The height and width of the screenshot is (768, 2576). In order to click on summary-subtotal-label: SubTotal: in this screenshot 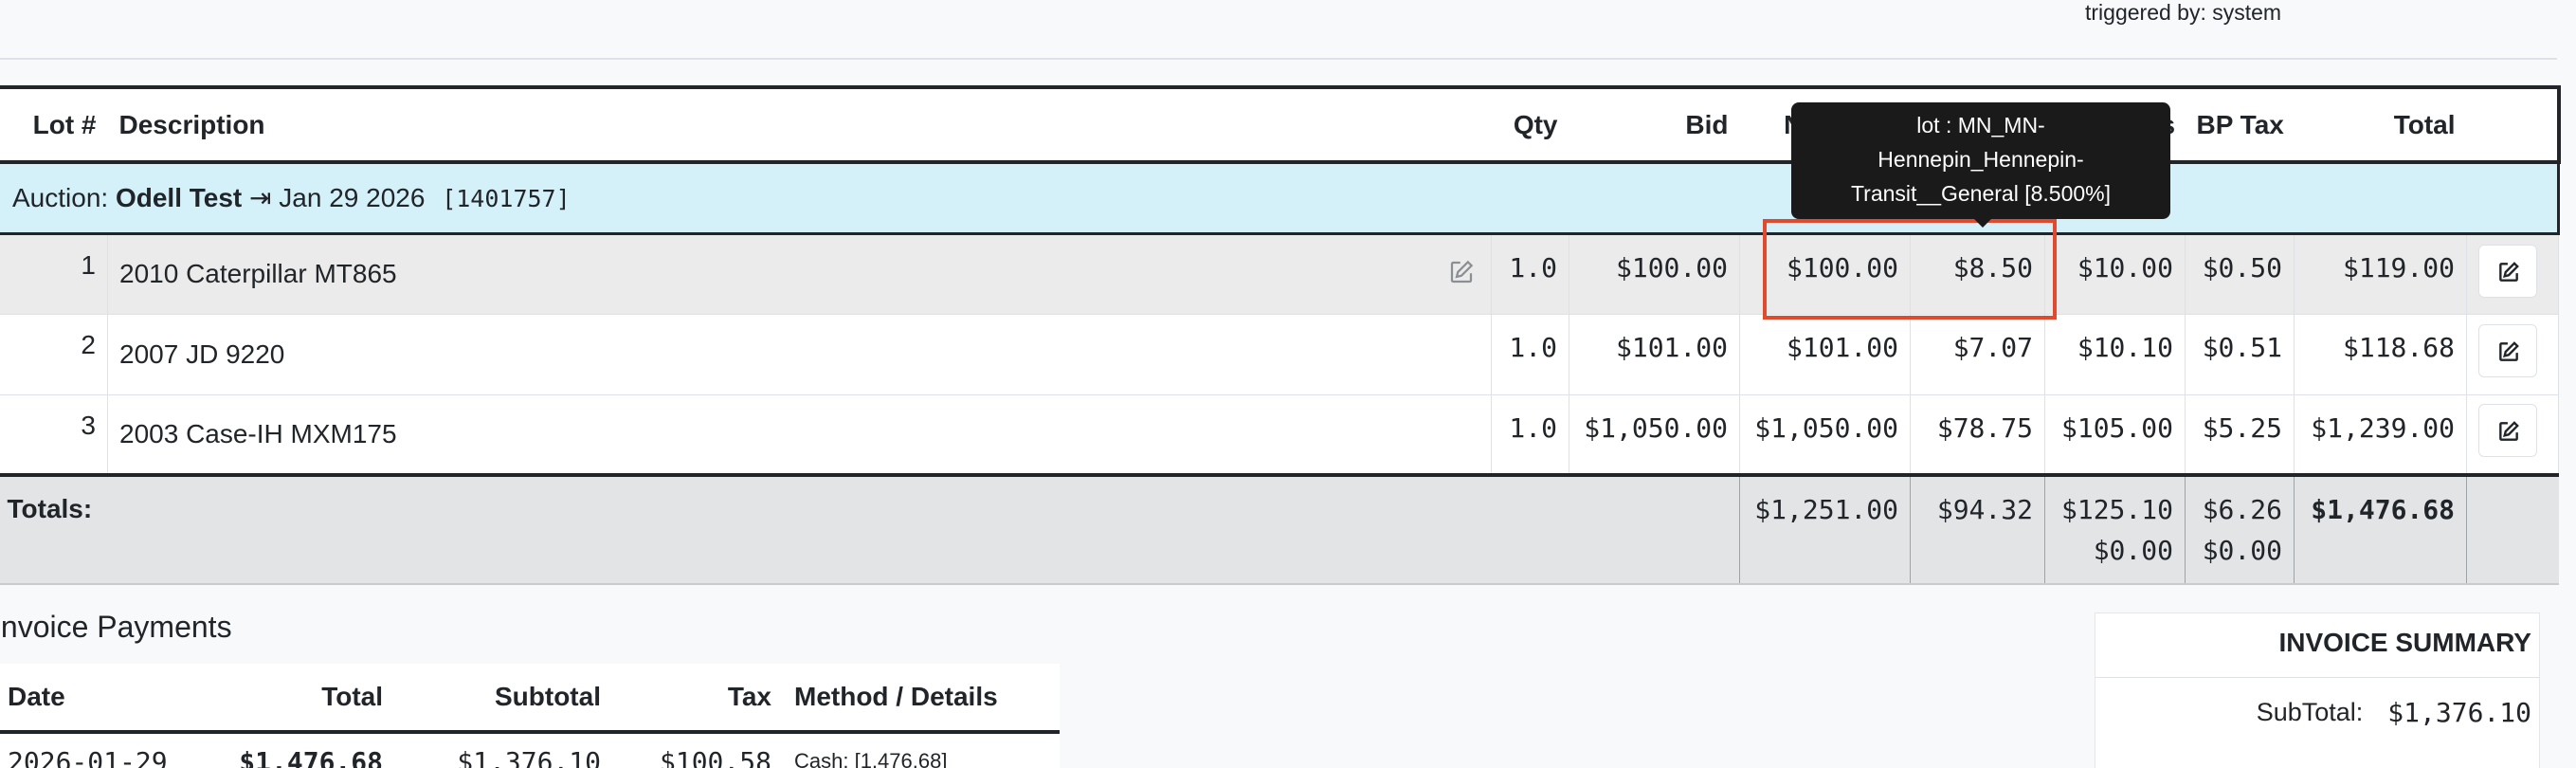, I will do `click(2310, 711)`.